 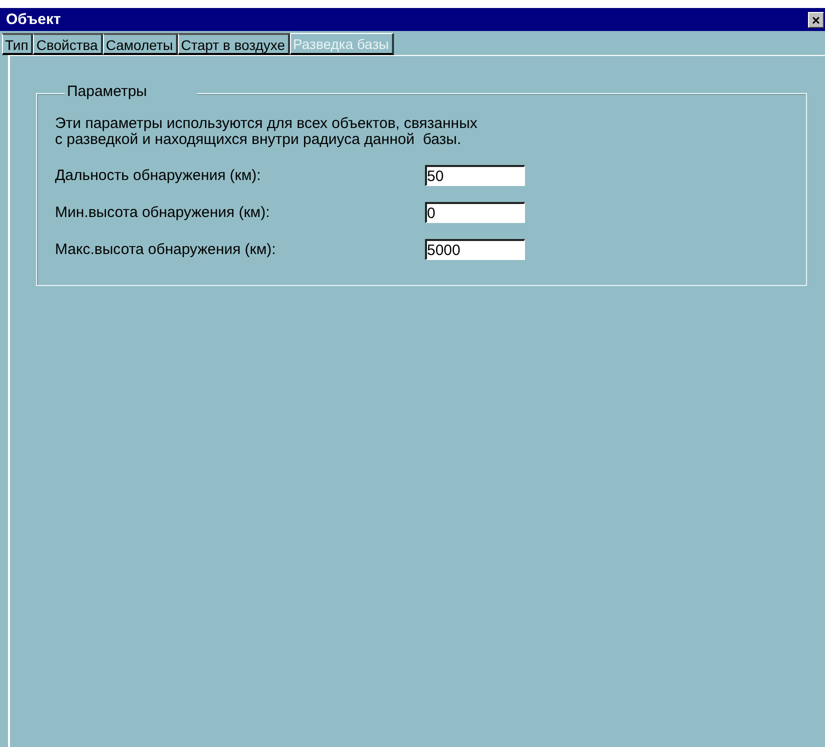 What do you see at coordinates (68, 44) in the screenshot?
I see `tab: Свойства` at bounding box center [68, 44].